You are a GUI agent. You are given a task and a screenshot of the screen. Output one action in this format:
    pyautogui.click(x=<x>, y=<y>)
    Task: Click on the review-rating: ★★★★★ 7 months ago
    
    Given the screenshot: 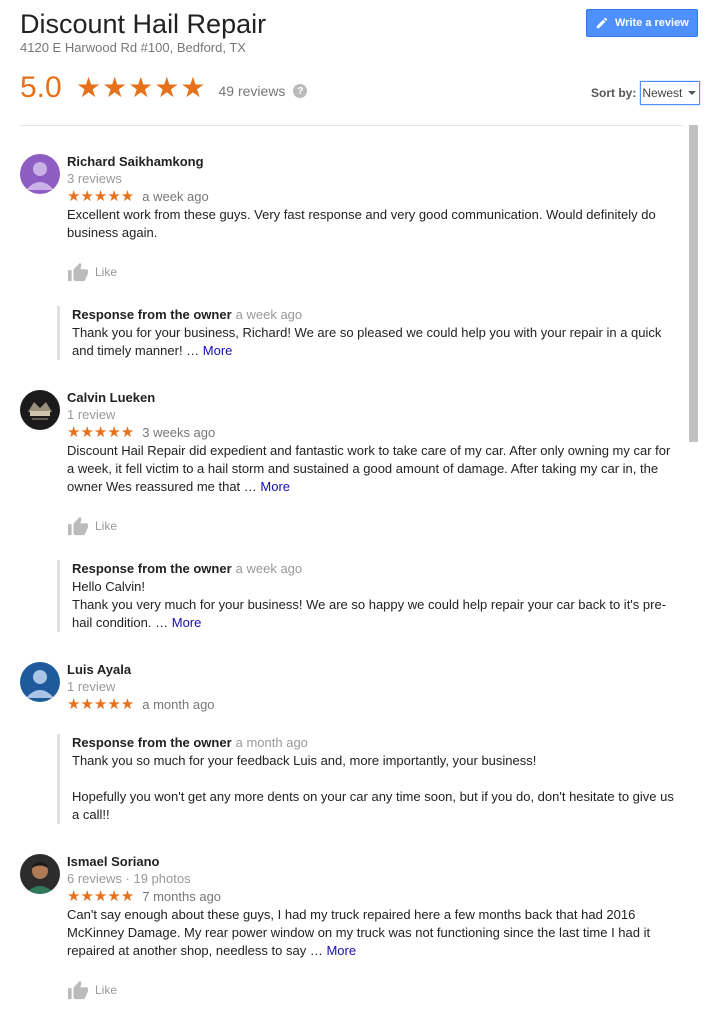 What is the action you would take?
    pyautogui.click(x=144, y=897)
    